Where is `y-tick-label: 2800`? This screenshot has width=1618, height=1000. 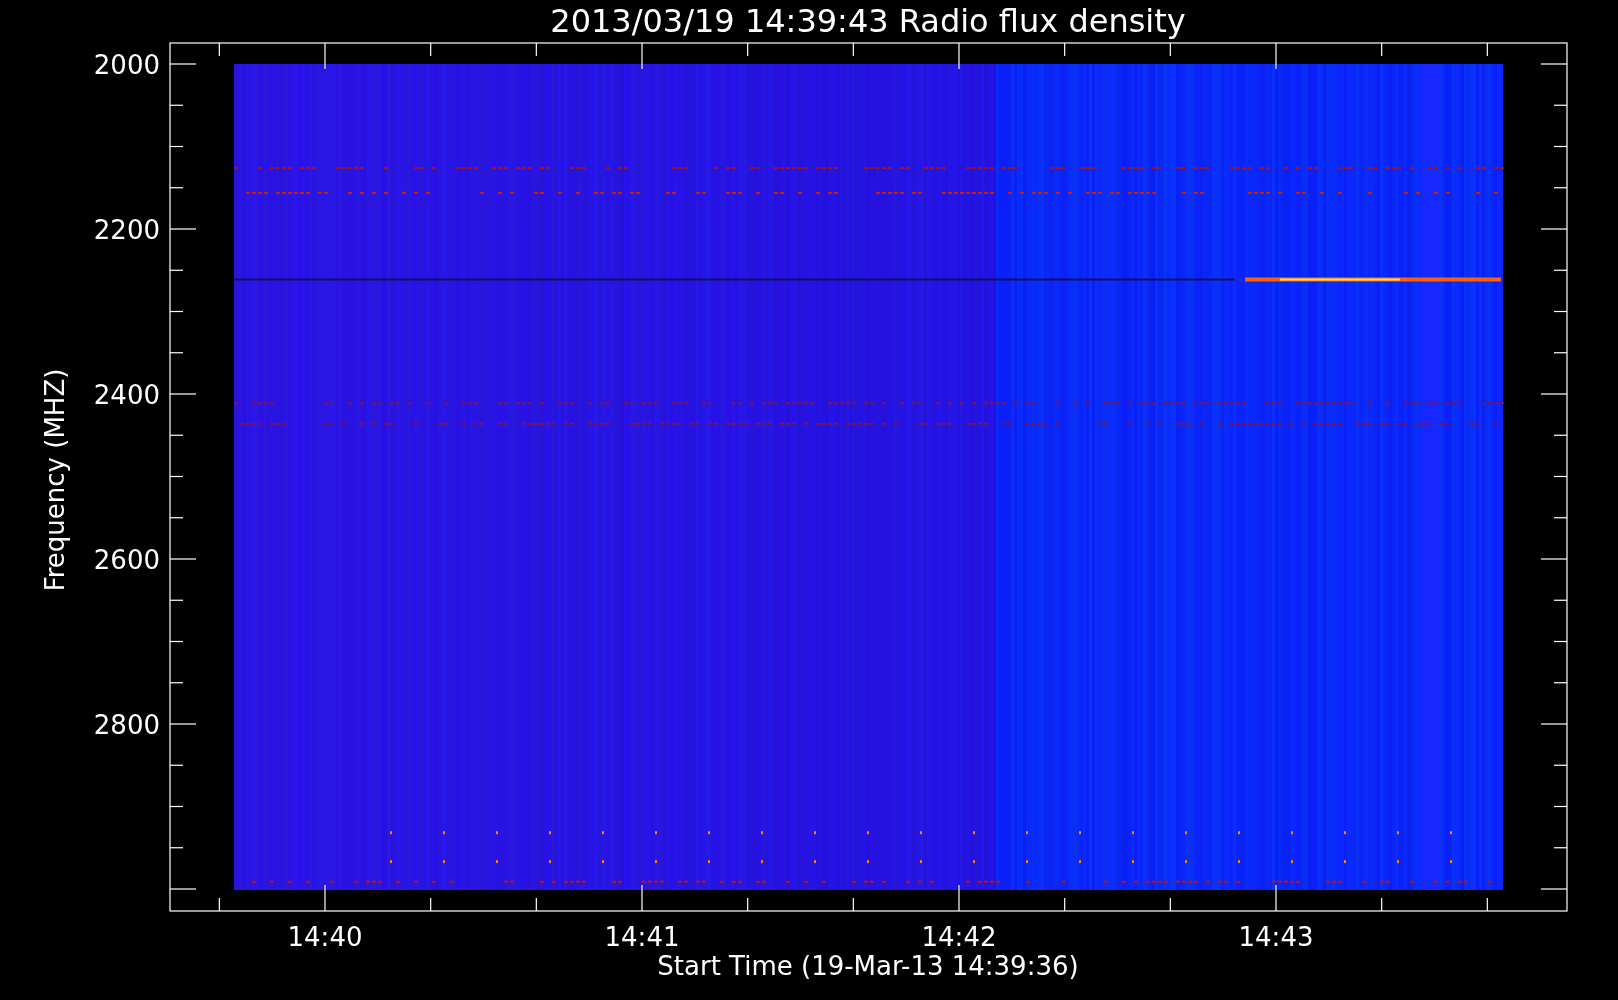 y-tick-label: 2800 is located at coordinates (126, 725).